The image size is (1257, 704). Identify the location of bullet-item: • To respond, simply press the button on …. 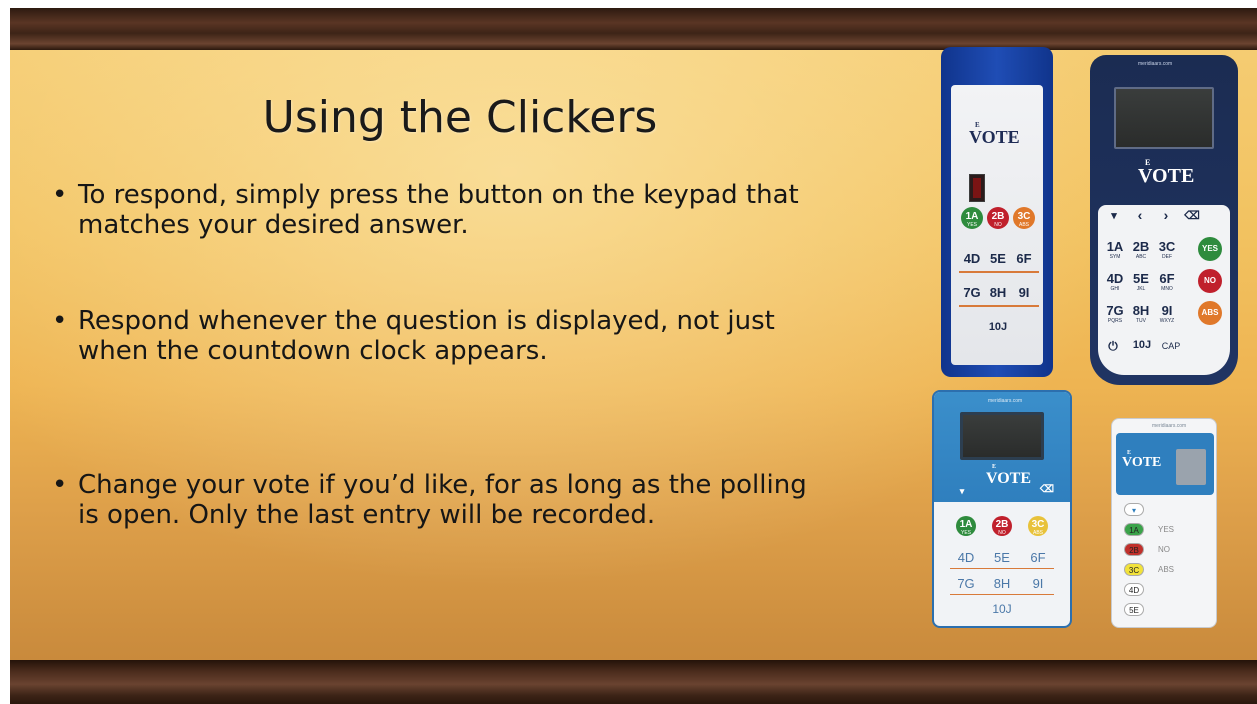
(425, 210).